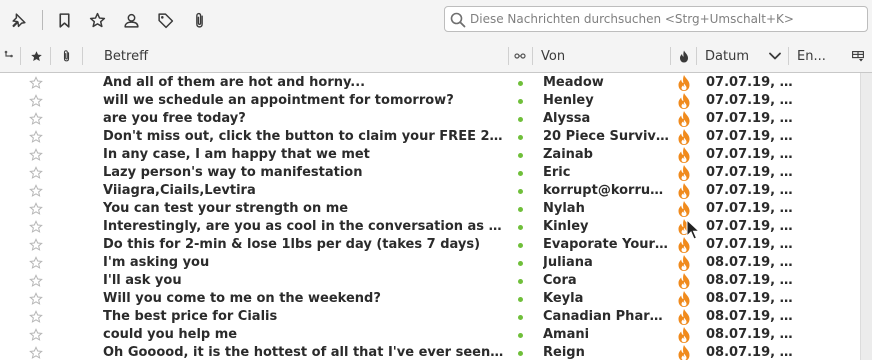 The image size is (872, 360). What do you see at coordinates (776, 56) in the screenshot?
I see `chevron-down-icon` at bounding box center [776, 56].